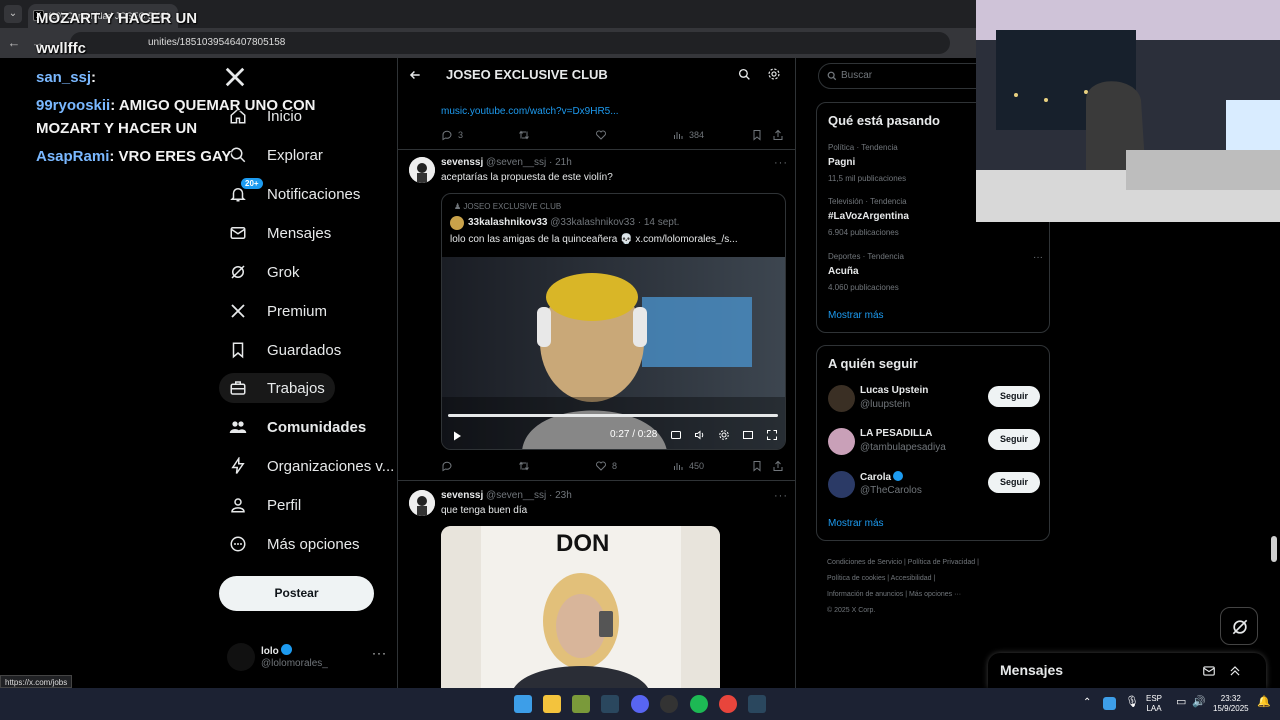  Describe the element at coordinates (724, 435) in the screenshot. I see `settings-gear-icon` at that location.